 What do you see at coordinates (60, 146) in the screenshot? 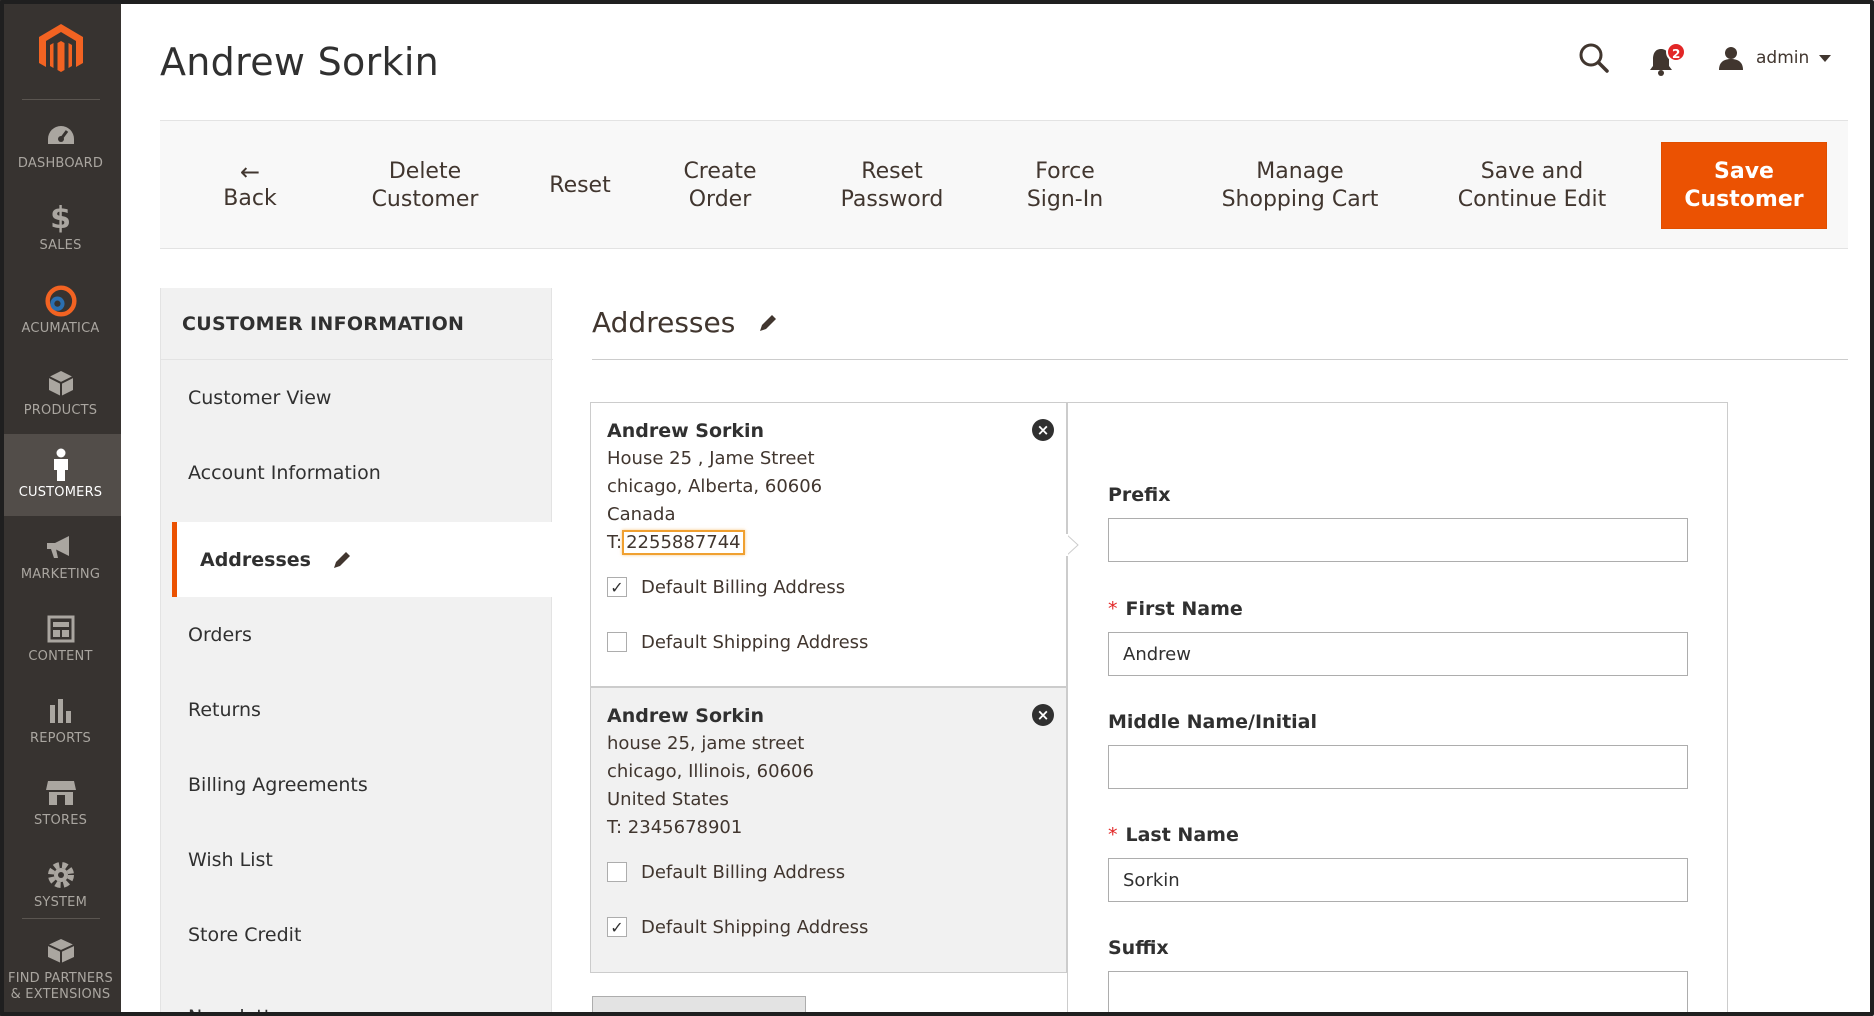
I see `nav-dashboard: DASHBOARD` at bounding box center [60, 146].